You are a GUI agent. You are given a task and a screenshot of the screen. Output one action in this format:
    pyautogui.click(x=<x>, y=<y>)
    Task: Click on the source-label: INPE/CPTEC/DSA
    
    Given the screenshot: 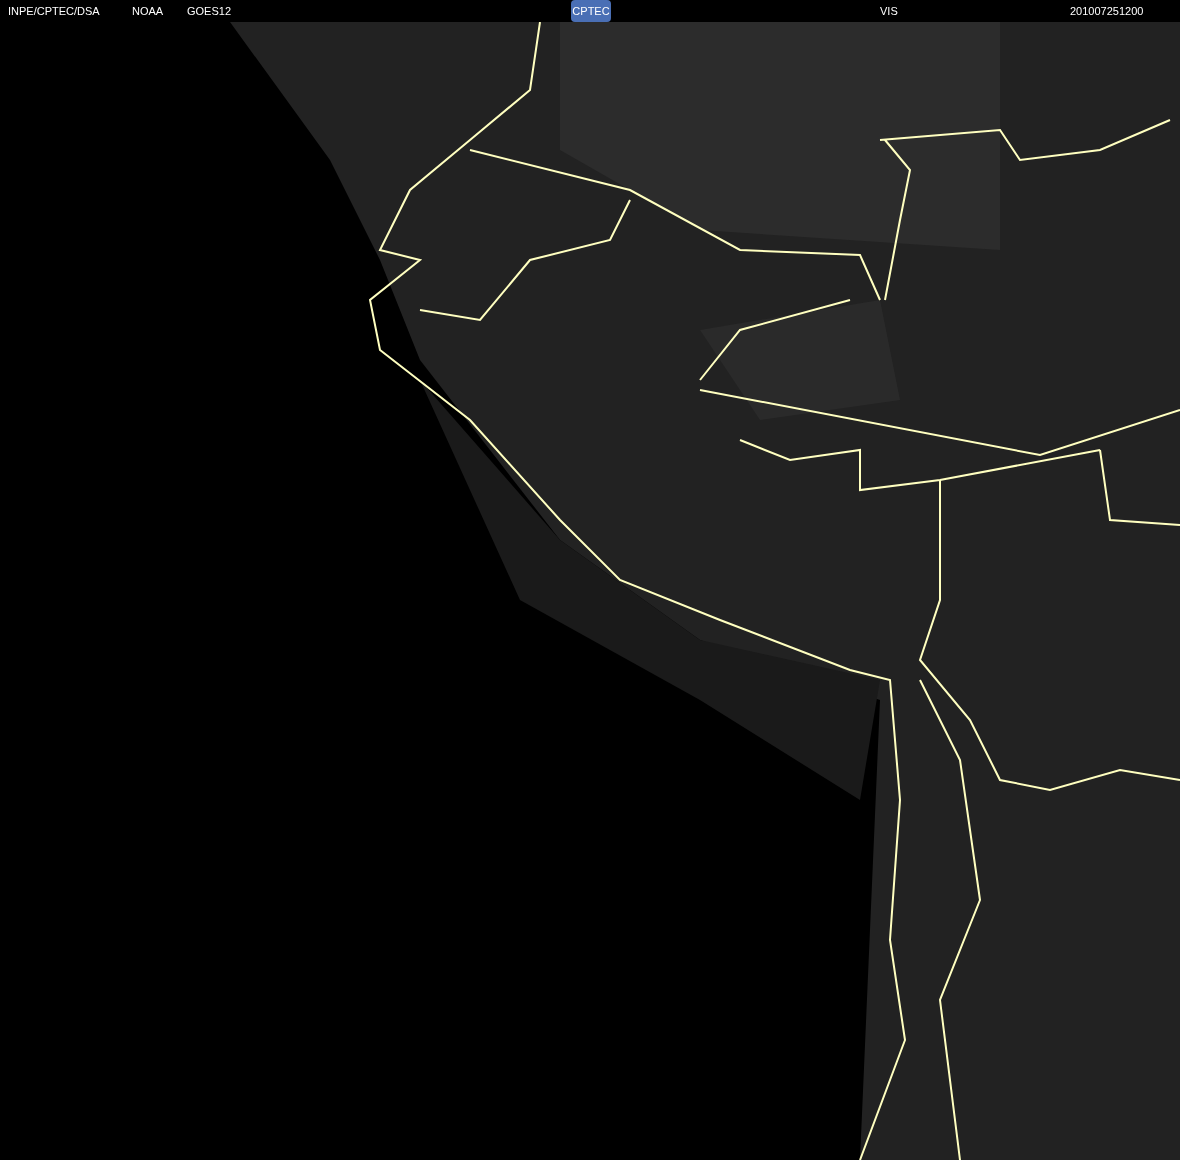 What is the action you would take?
    pyautogui.click(x=54, y=11)
    